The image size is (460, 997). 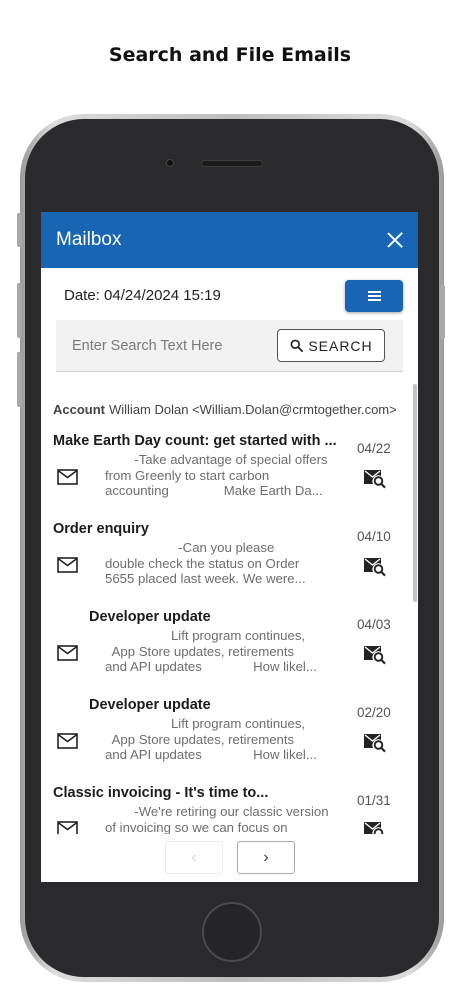 What do you see at coordinates (374, 300) in the screenshot?
I see `menu-icon-bar-bottom` at bounding box center [374, 300].